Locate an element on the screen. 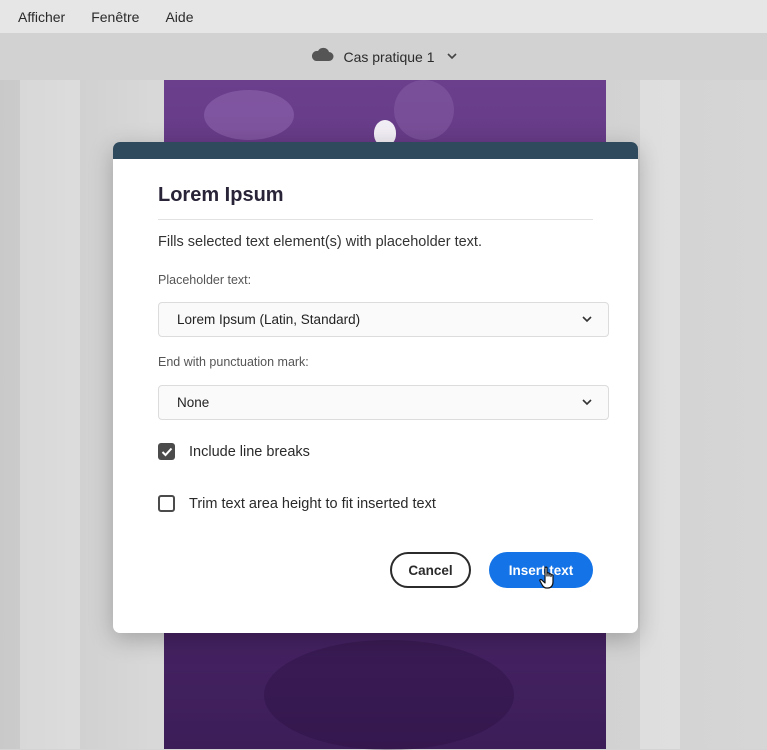 The width and height of the screenshot is (767, 750). divider is located at coordinates (375, 219).